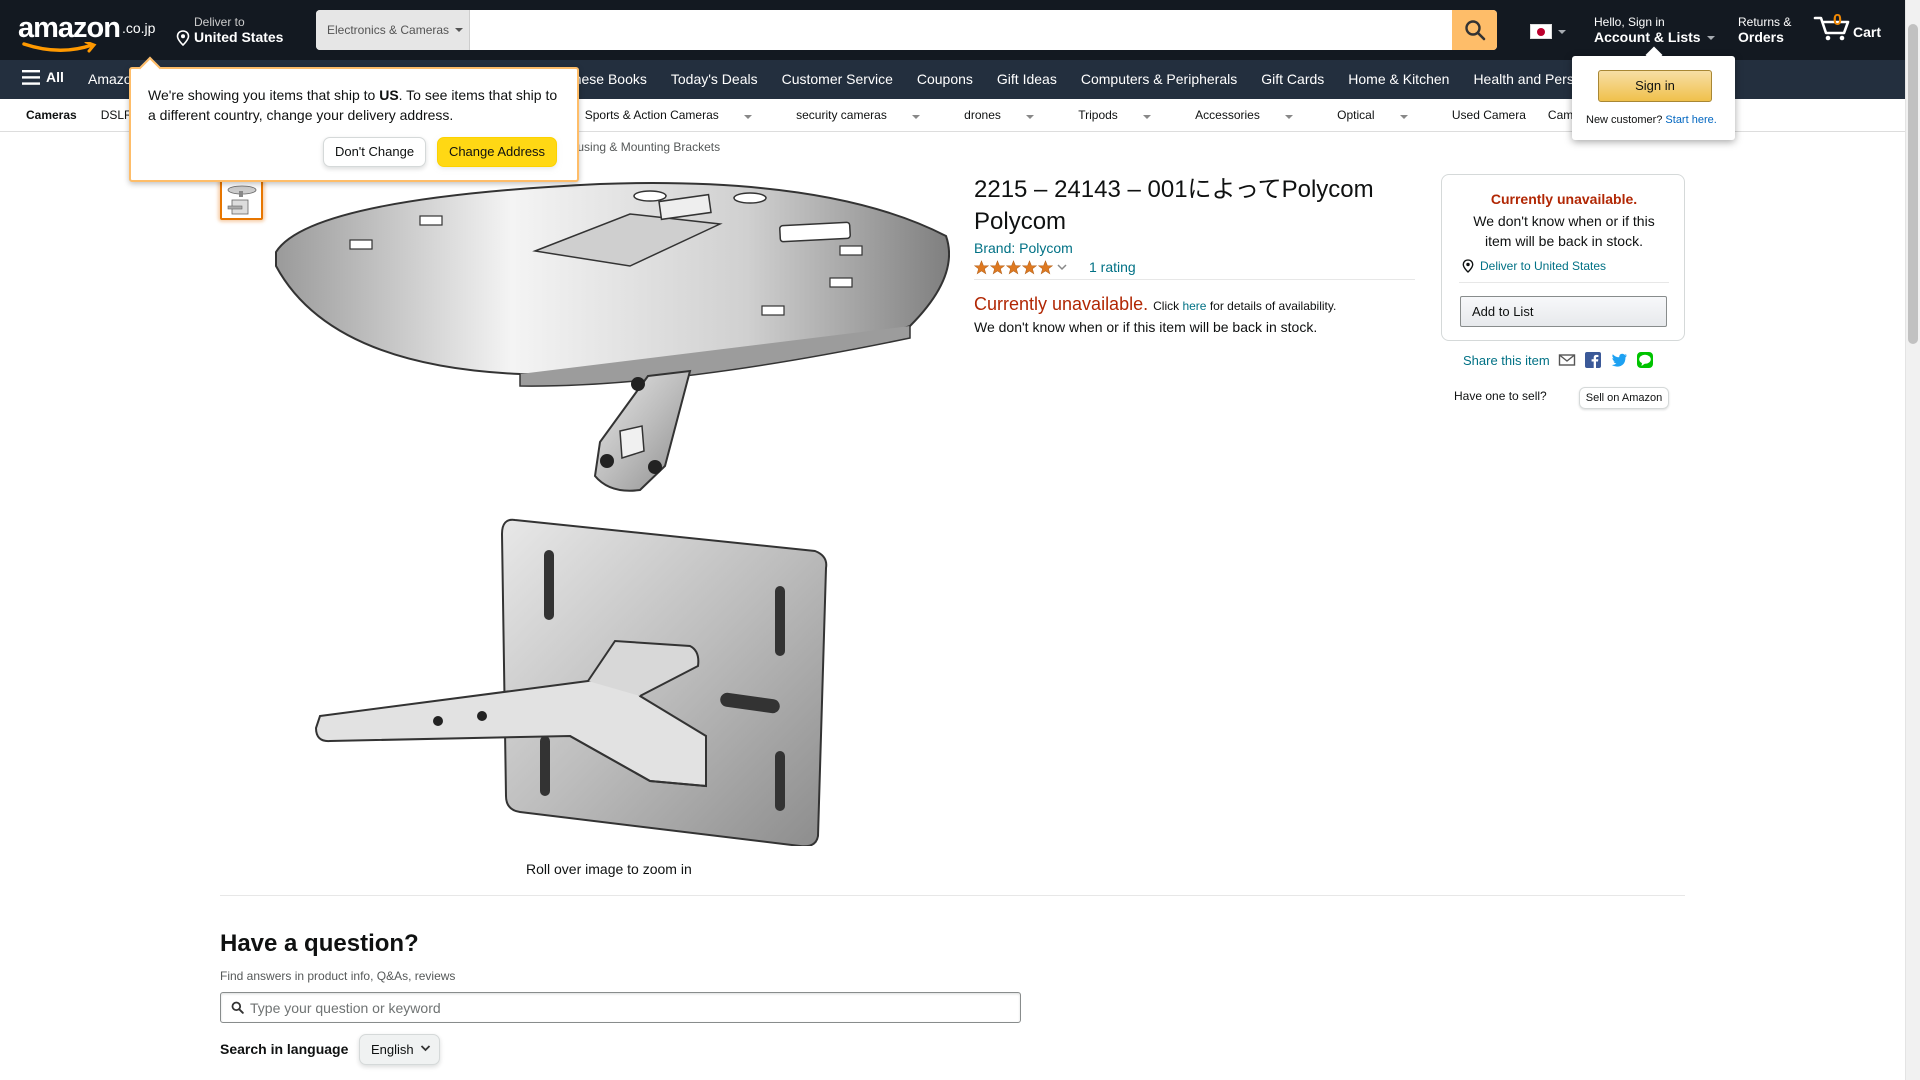 This screenshot has width=1920, height=1080. What do you see at coordinates (1174, 205) in the screenshot?
I see `product-title: 2215 – 24143 – 001によってPolycom Polycom` at bounding box center [1174, 205].